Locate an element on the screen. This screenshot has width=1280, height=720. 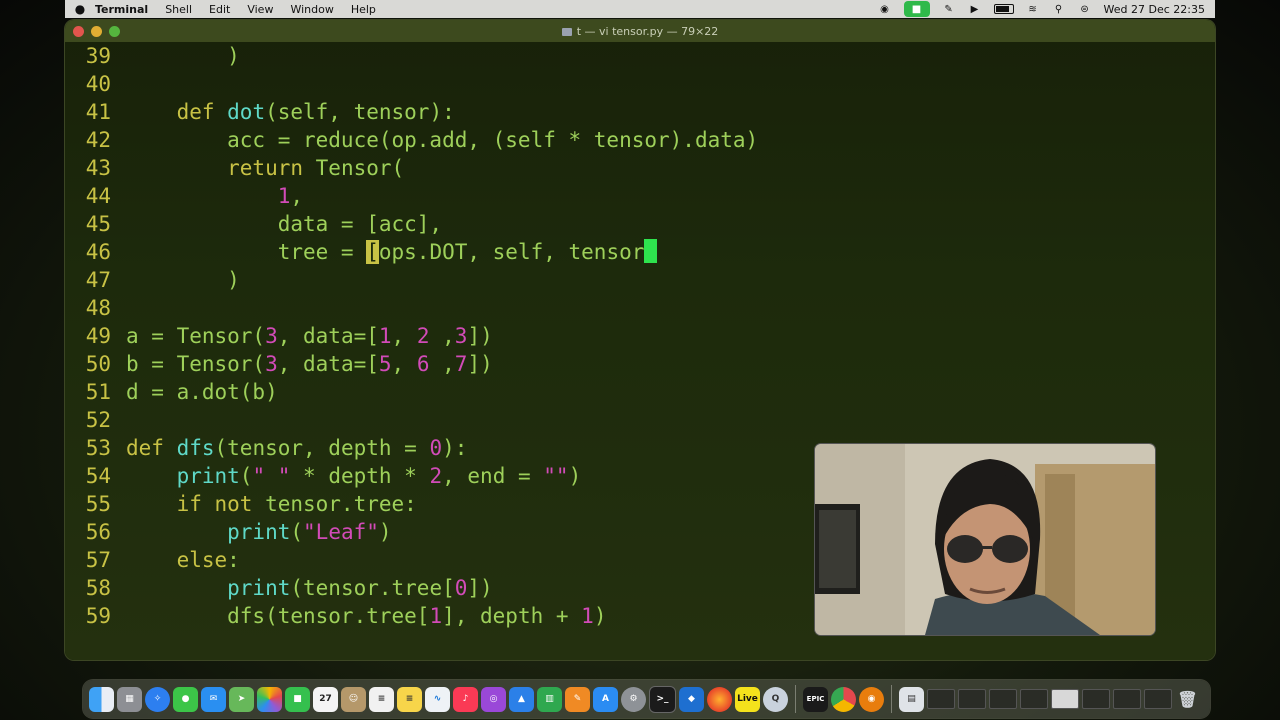
live-icon: Live is located at coordinates (747, 699).